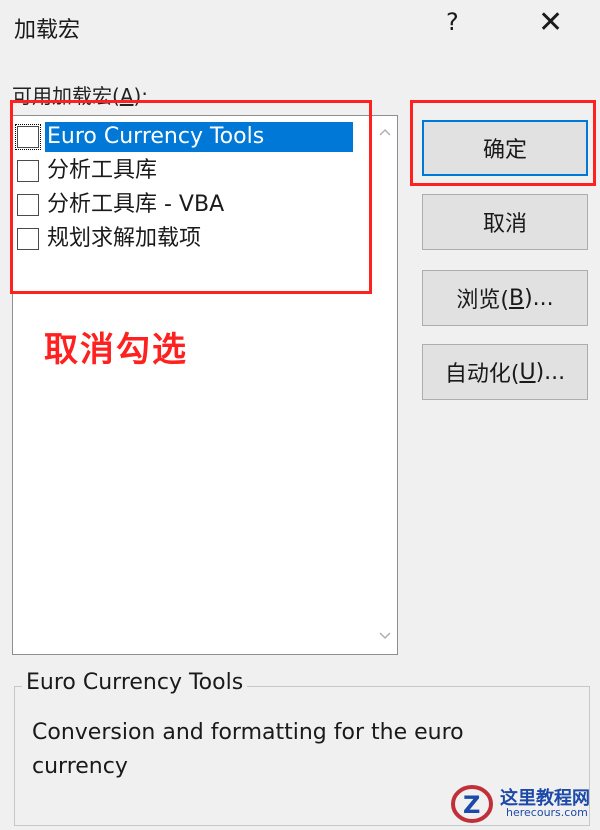 This screenshot has height=830, width=600. I want to click on list-item: 规划求解加载项, so click(112, 239).